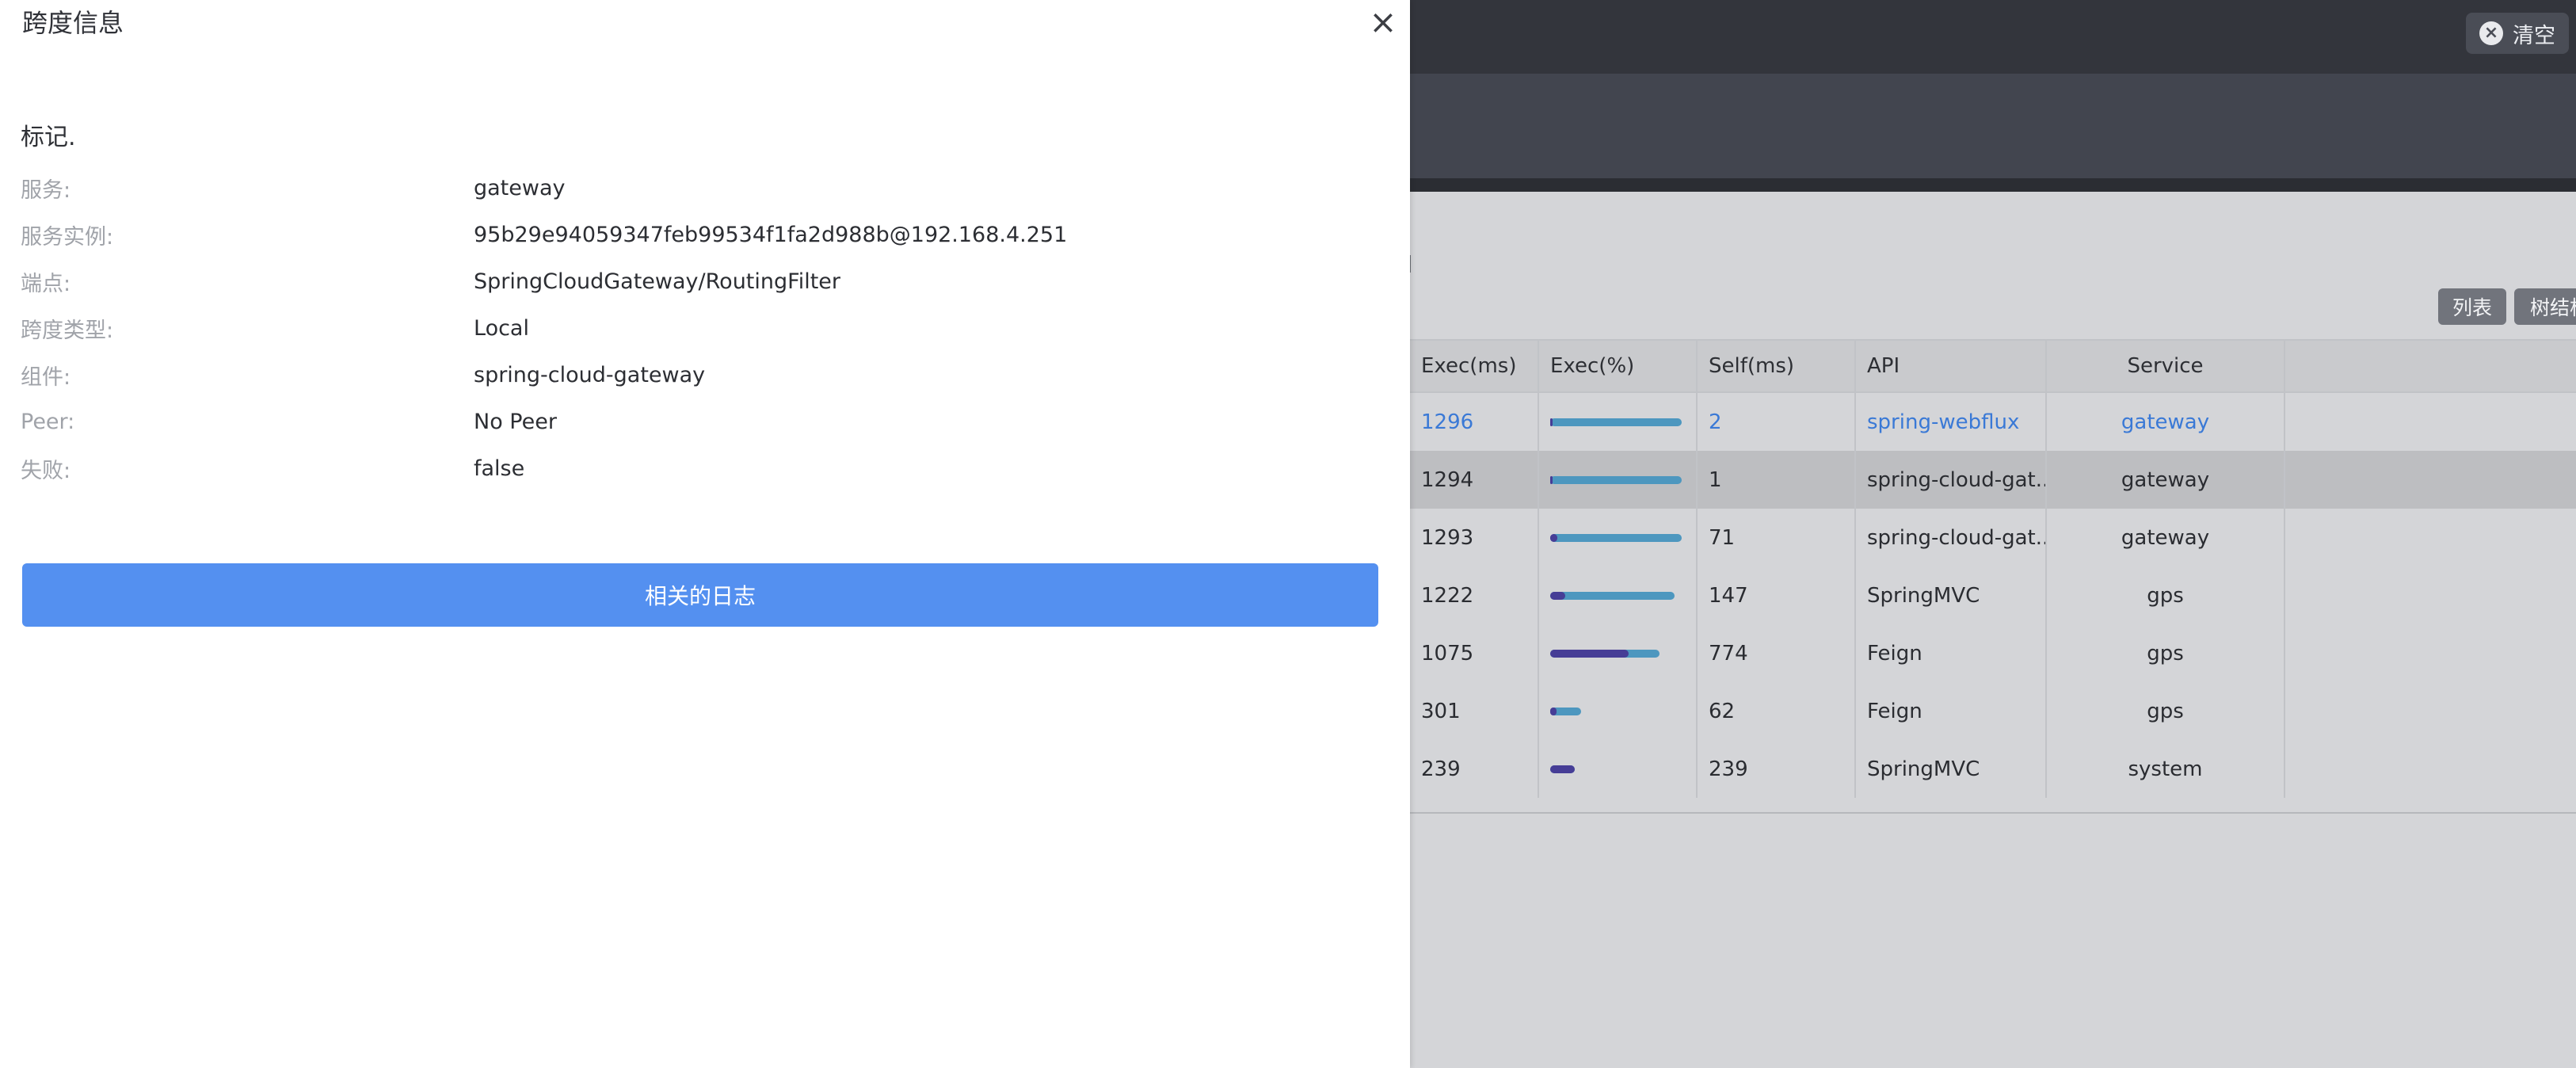  What do you see at coordinates (1777, 366) in the screenshot?
I see `column-header-self: Self(ms)` at bounding box center [1777, 366].